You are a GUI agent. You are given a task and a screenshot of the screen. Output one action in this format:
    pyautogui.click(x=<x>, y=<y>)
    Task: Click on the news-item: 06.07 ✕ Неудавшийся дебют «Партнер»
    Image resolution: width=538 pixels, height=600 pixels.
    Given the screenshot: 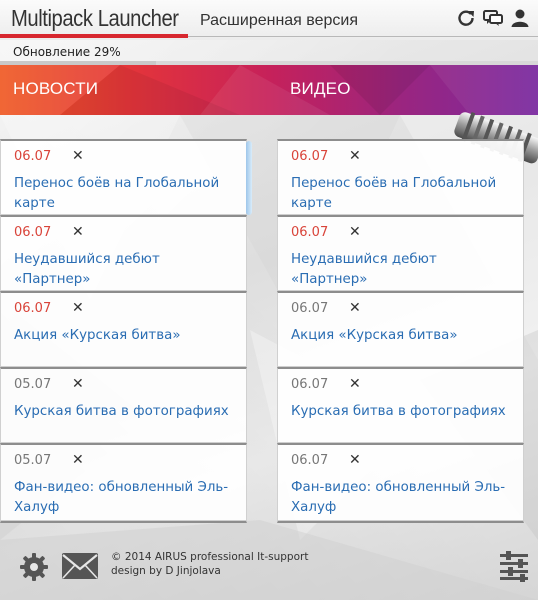 What is the action you would take?
    pyautogui.click(x=123, y=253)
    